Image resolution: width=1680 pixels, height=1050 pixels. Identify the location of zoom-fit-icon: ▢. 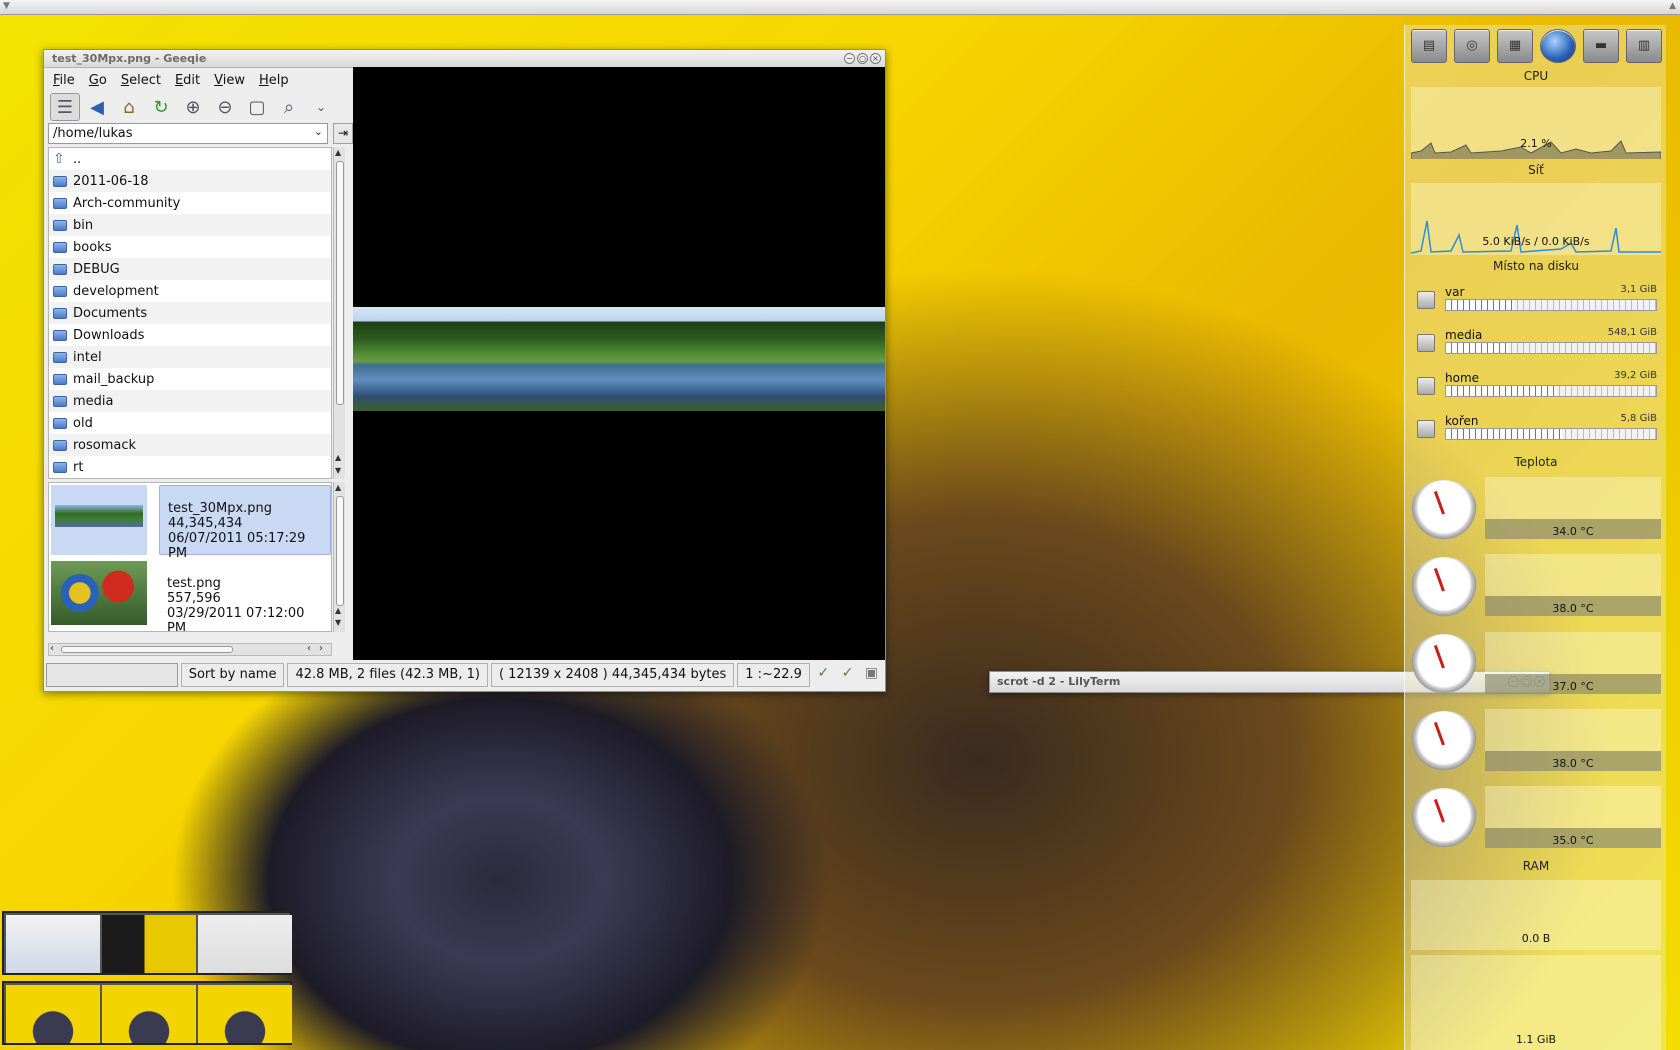
(257, 107).